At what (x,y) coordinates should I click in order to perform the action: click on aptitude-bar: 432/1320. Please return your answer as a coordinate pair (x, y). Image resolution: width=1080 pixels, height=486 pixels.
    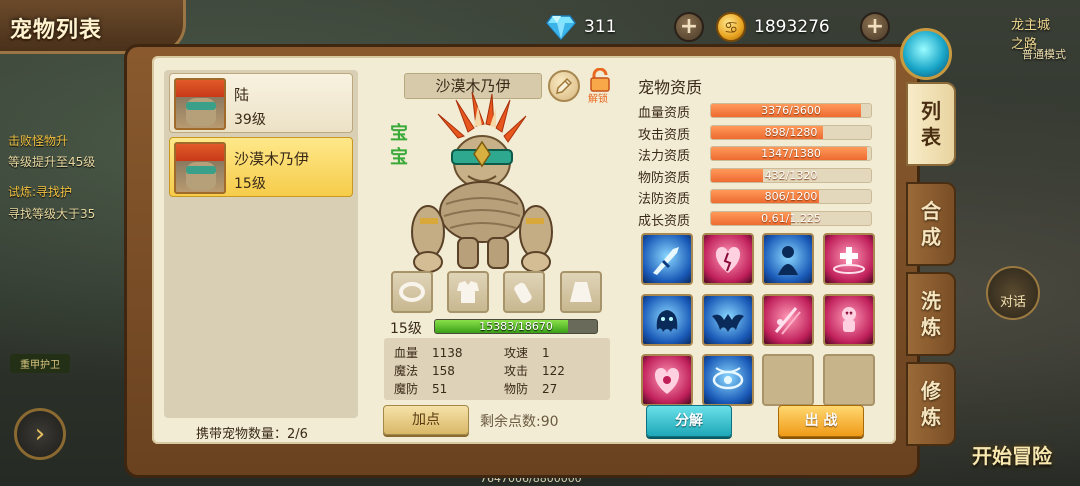
    Looking at the image, I should click on (791, 175).